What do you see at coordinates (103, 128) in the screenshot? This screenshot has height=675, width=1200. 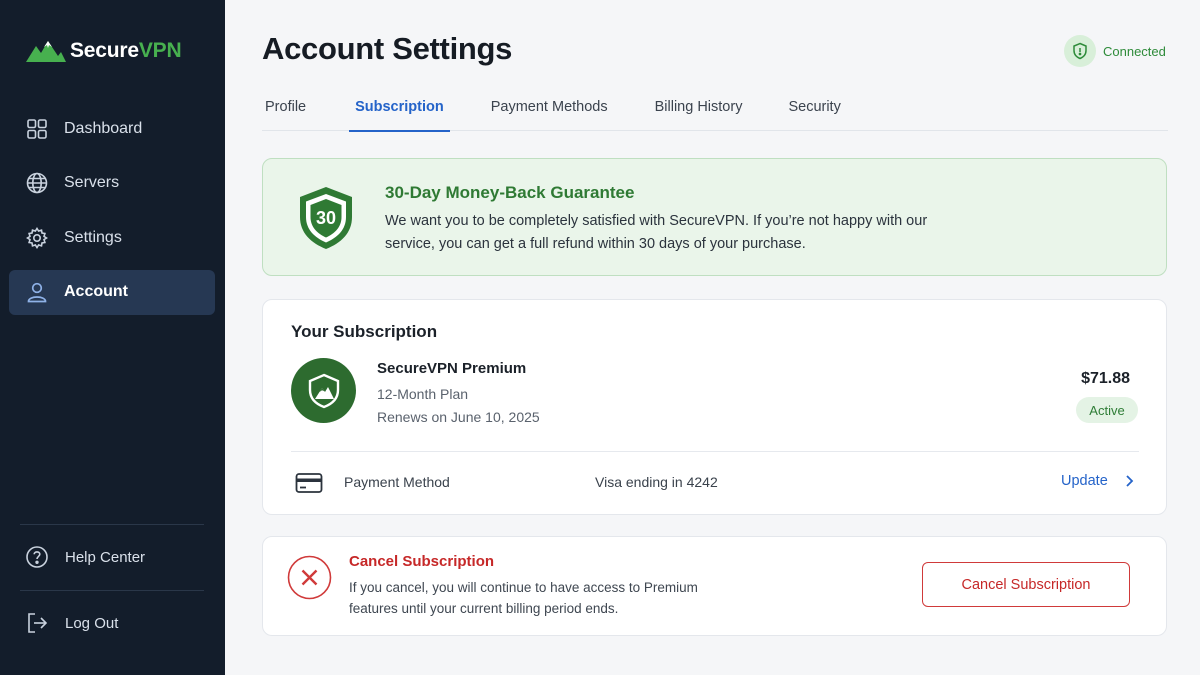 I see `sidebar-item-label: Dashboard` at bounding box center [103, 128].